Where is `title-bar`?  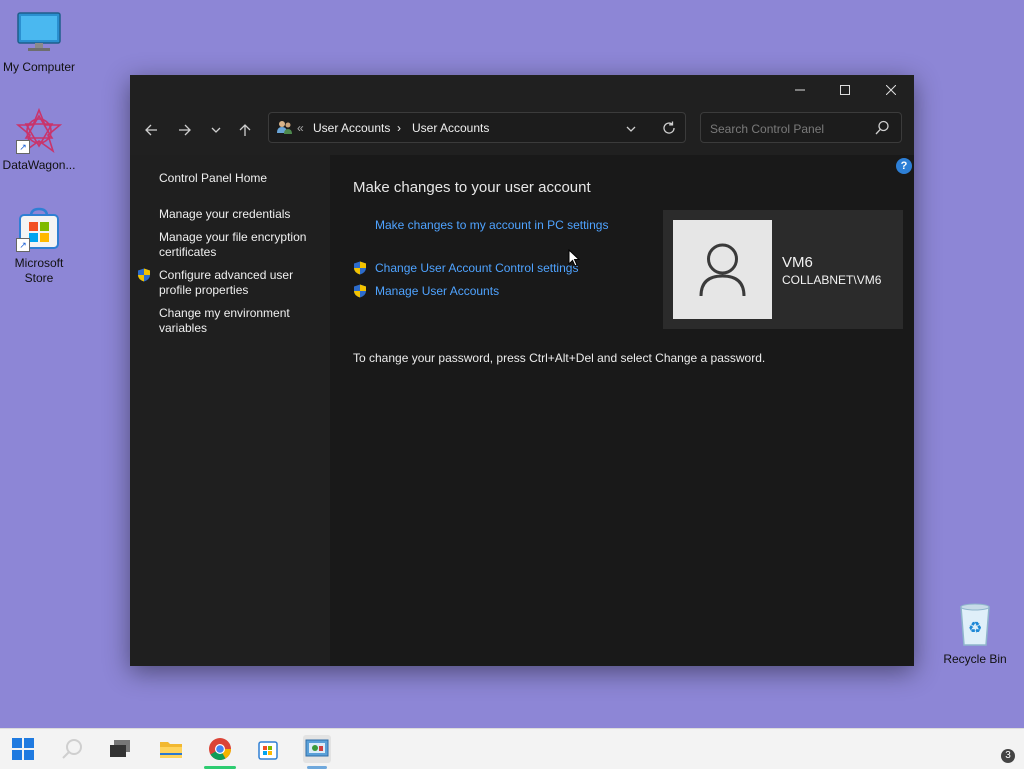 title-bar is located at coordinates (522, 90).